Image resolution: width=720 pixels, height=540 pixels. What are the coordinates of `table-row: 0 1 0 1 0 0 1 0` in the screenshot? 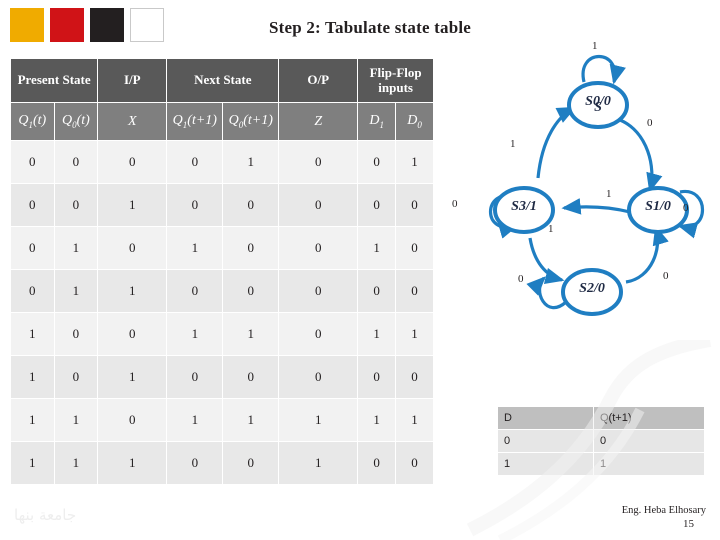 It's located at (222, 248).